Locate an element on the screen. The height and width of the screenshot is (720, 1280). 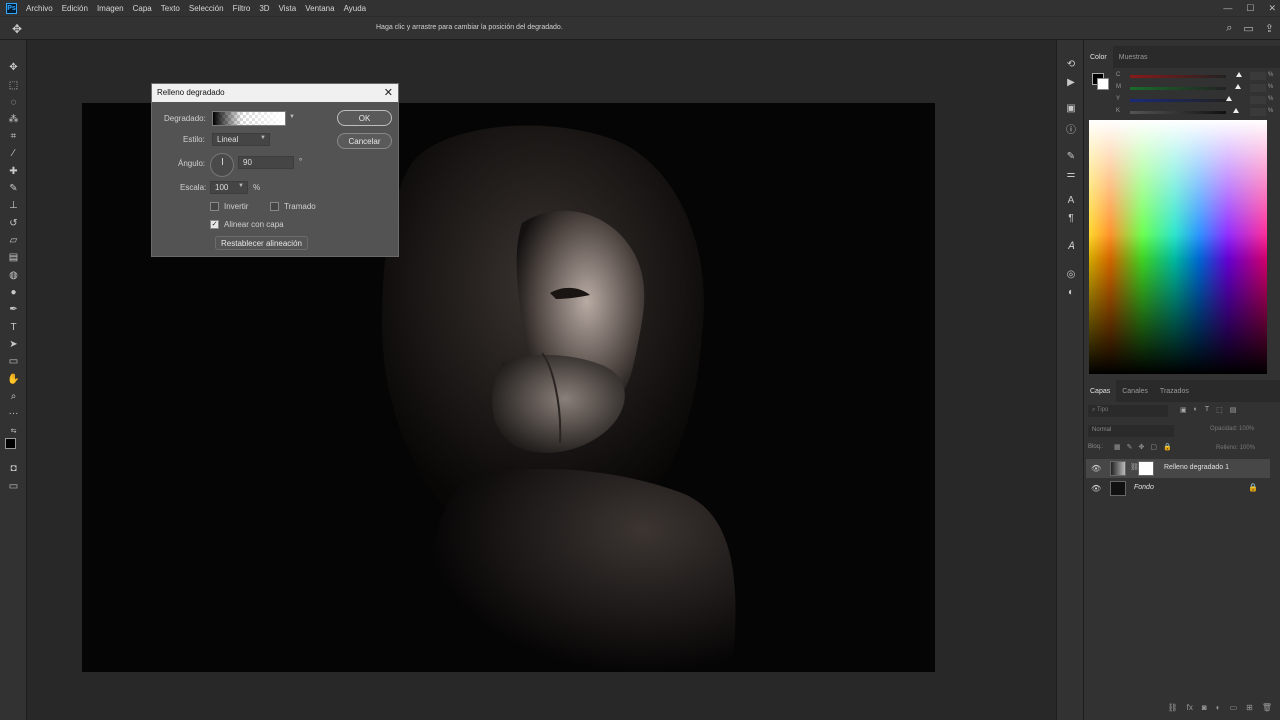
move-tool-icon: ✥ is located at coordinates (17, 29).